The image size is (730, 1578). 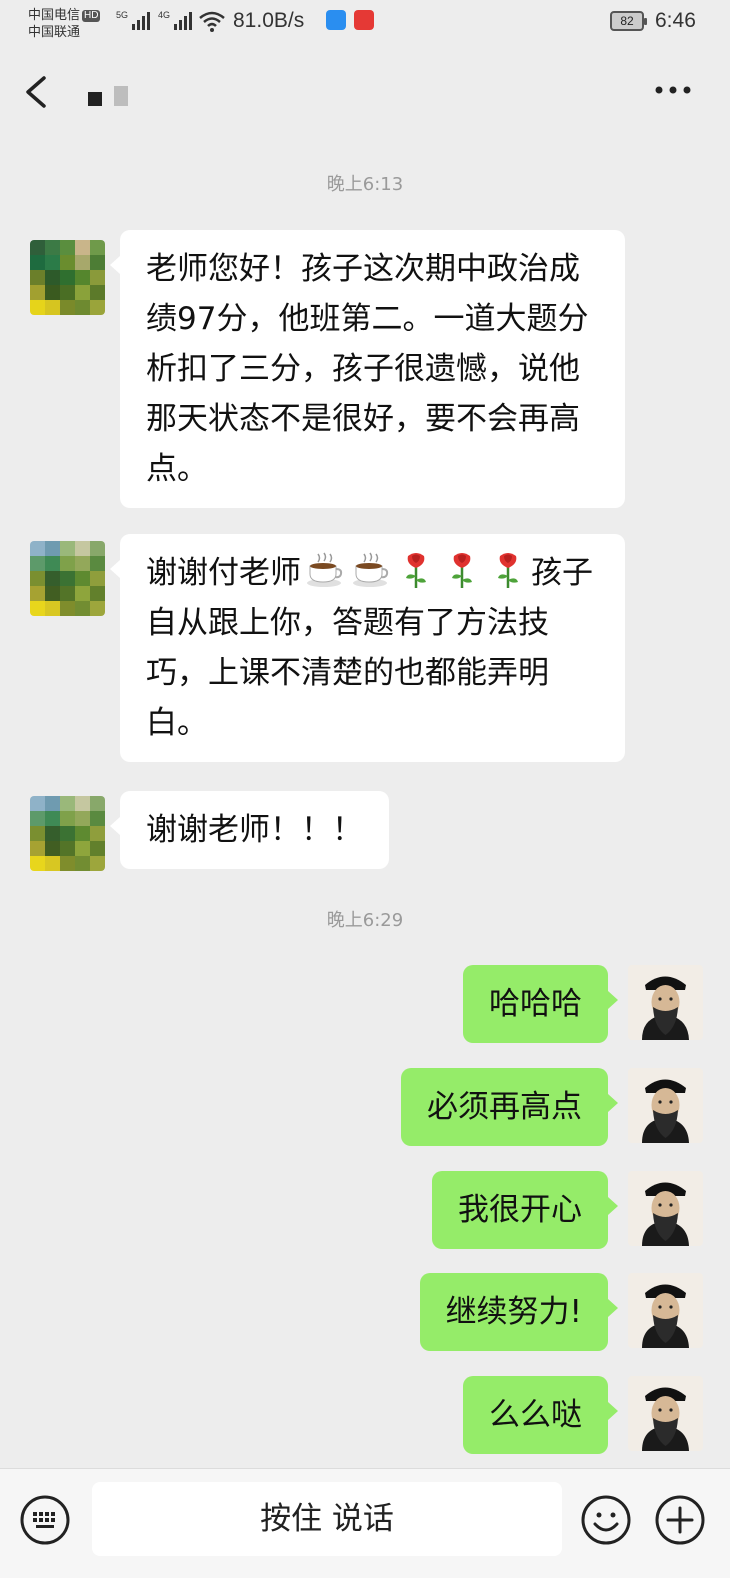 I want to click on message-text: 哈哈哈, so click(x=535, y=1004).